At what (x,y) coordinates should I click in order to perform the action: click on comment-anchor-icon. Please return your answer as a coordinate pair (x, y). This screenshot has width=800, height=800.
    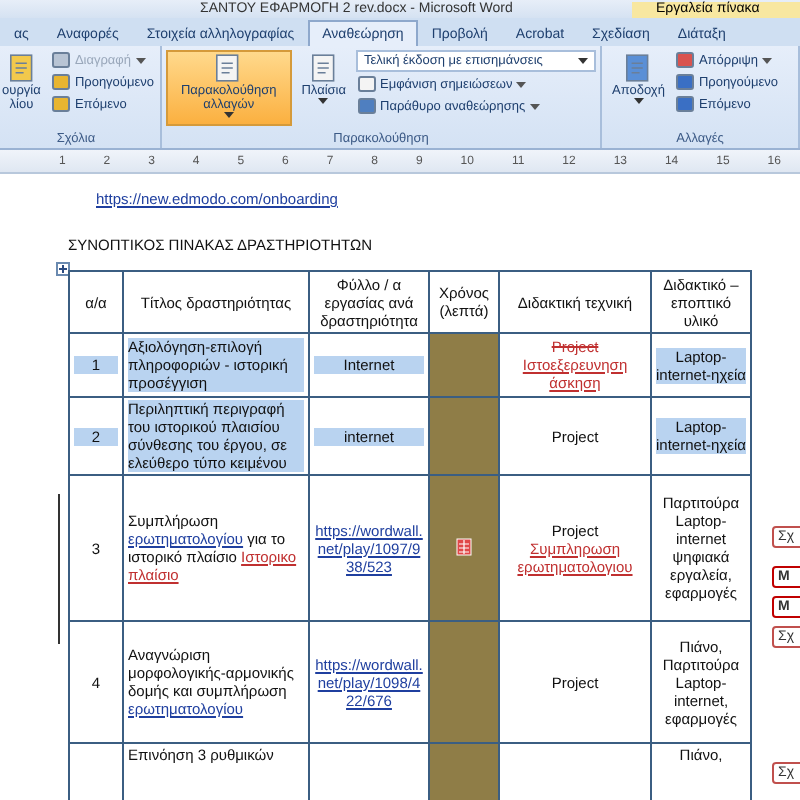
    Looking at the image, I should click on (464, 546).